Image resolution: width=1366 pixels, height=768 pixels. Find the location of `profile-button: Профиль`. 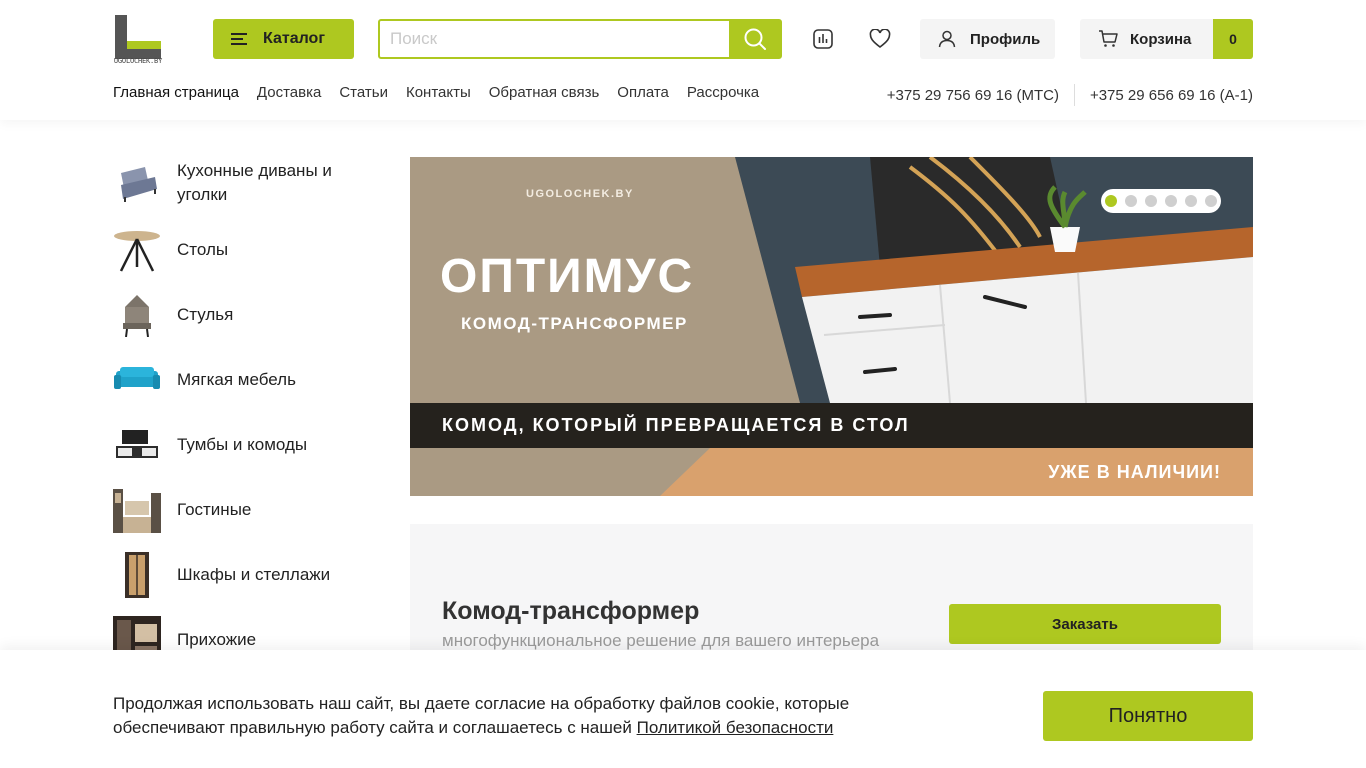

profile-button: Профиль is located at coordinates (987, 39).